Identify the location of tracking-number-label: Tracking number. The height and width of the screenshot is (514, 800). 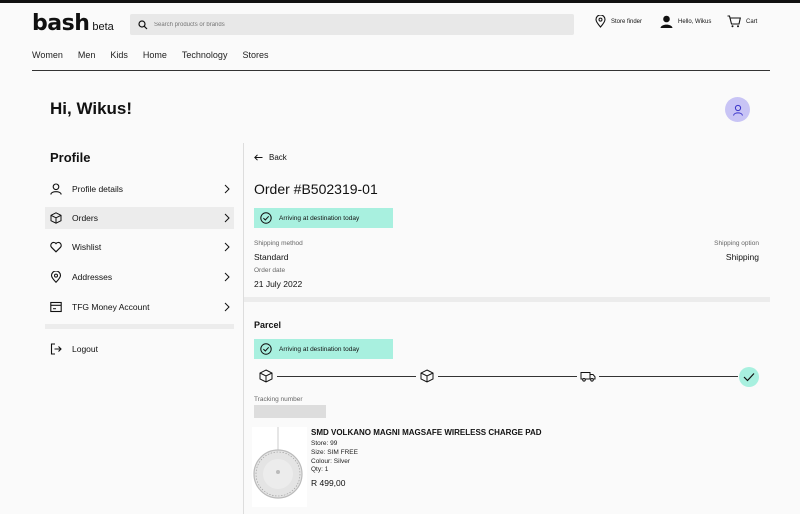
(278, 399).